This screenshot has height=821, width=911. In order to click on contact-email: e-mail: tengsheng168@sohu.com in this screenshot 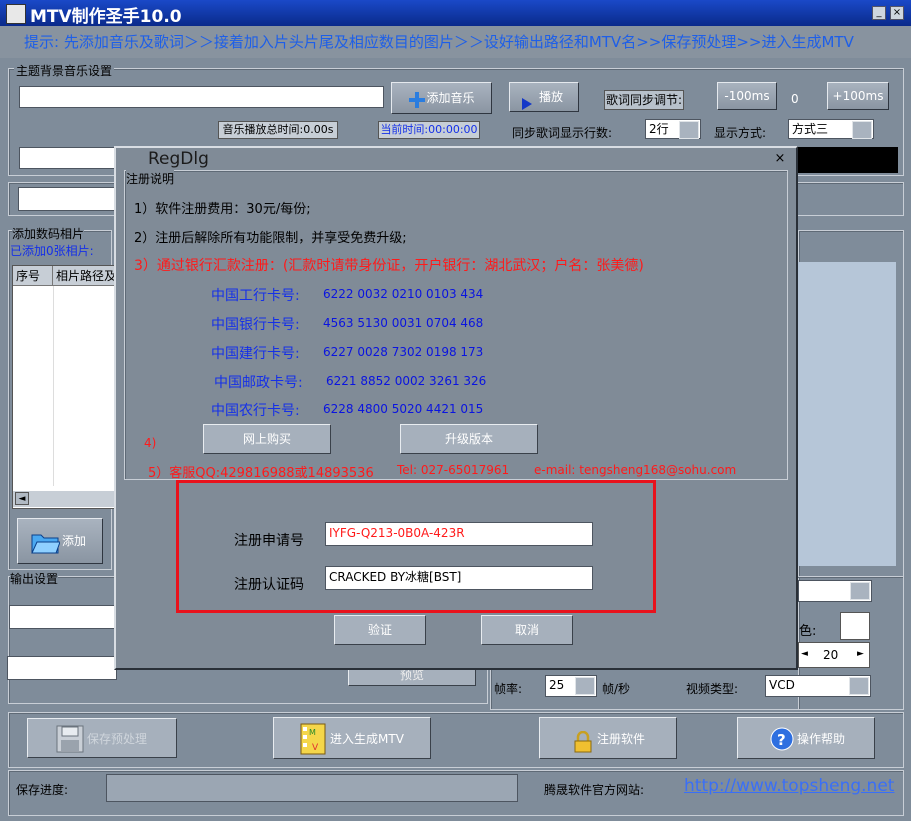, I will do `click(635, 470)`.